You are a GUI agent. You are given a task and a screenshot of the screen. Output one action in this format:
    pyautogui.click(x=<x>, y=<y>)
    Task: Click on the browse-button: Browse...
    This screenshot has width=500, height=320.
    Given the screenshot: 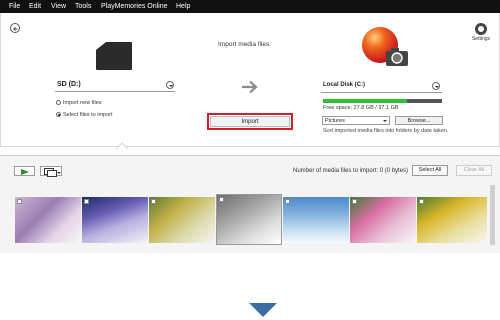 What is the action you would take?
    pyautogui.click(x=419, y=120)
    